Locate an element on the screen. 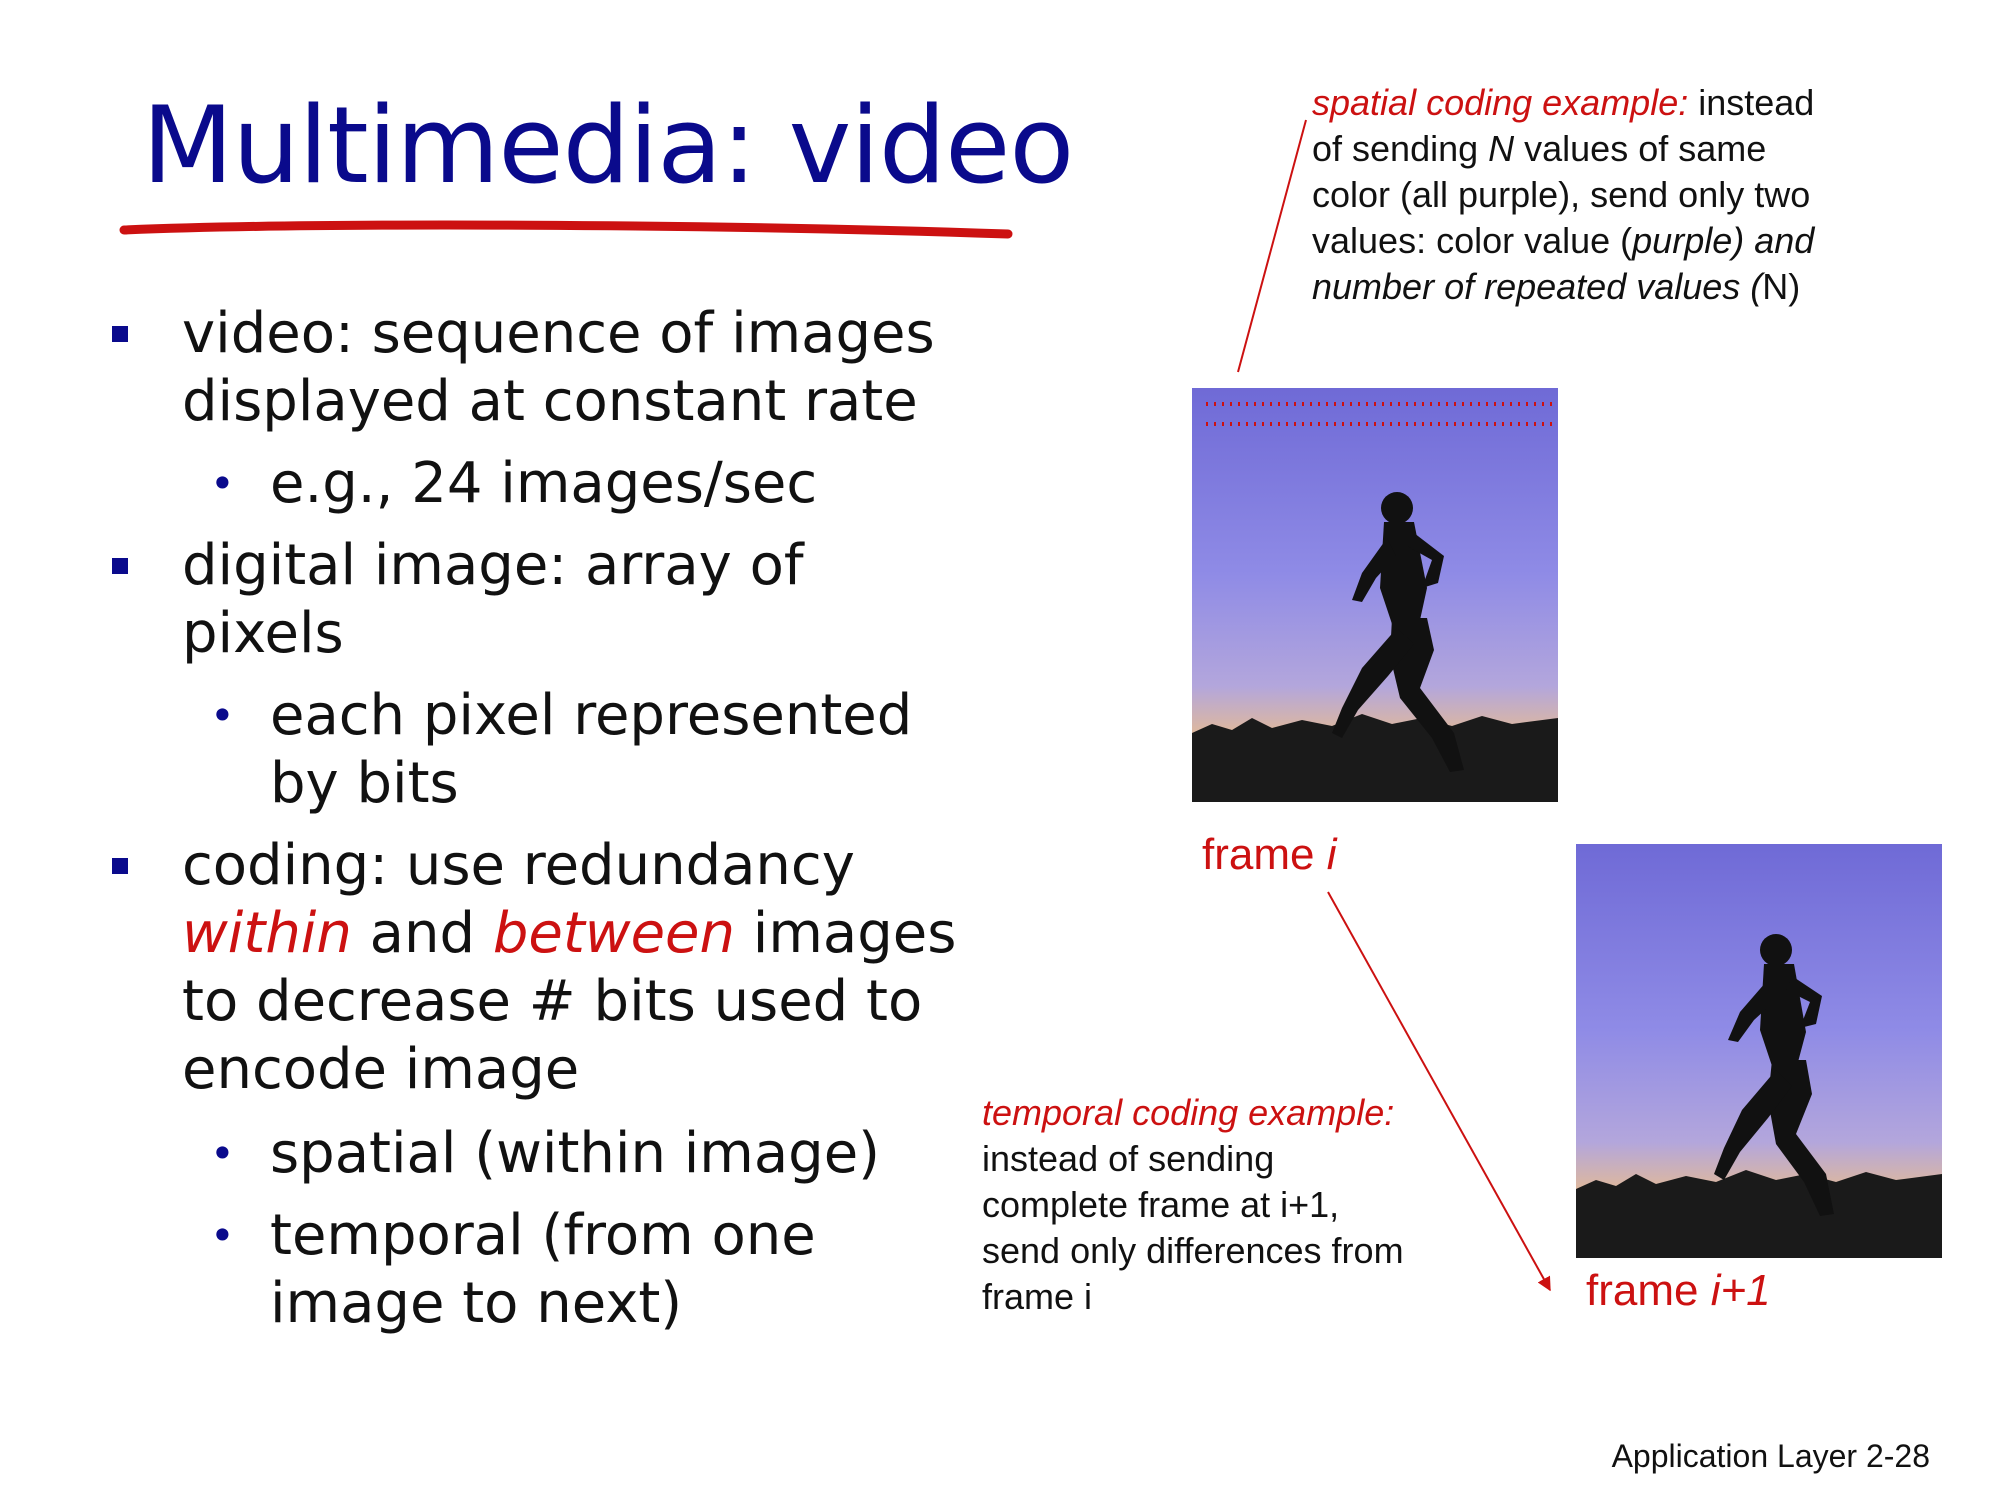  temporal-arrow is located at coordinates (1439, 1091).